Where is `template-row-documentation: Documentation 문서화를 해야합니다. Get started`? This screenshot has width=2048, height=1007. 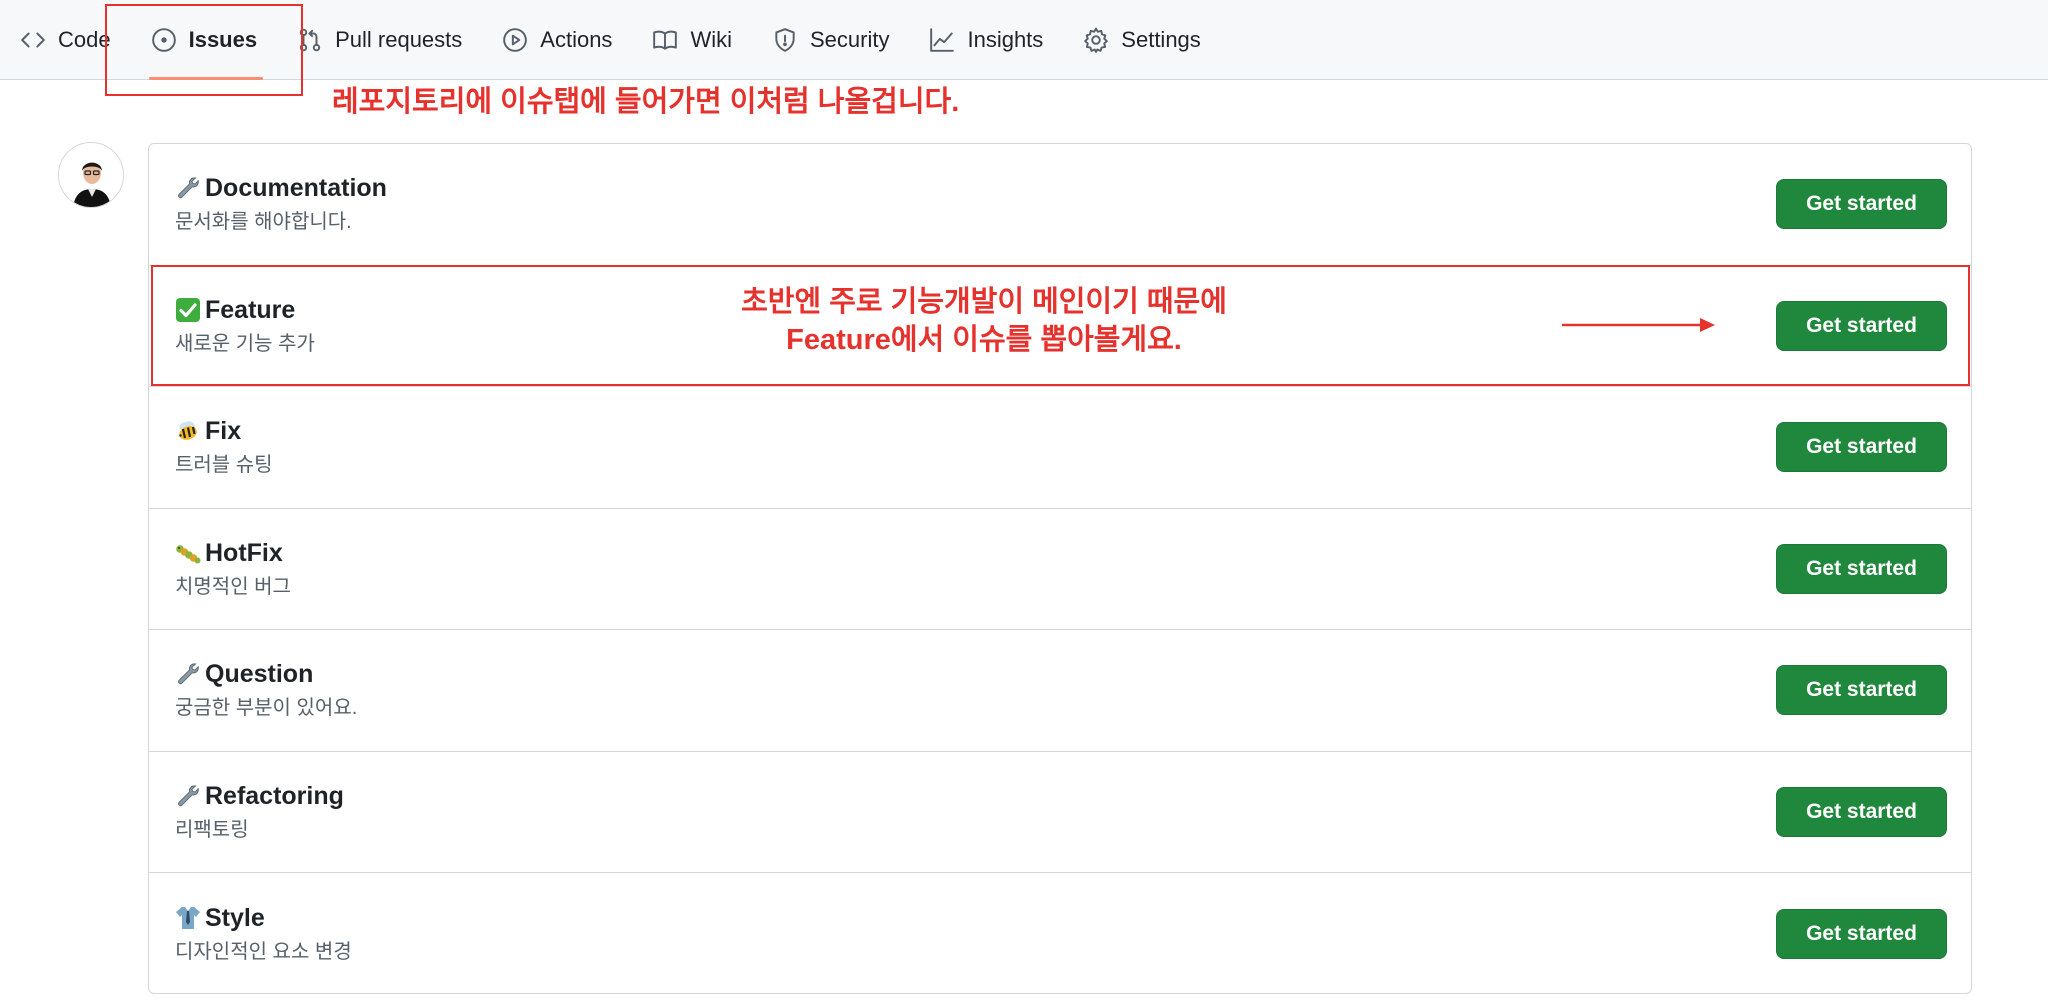 template-row-documentation: Documentation 문서화를 해야합니다. Get started is located at coordinates (1060, 205).